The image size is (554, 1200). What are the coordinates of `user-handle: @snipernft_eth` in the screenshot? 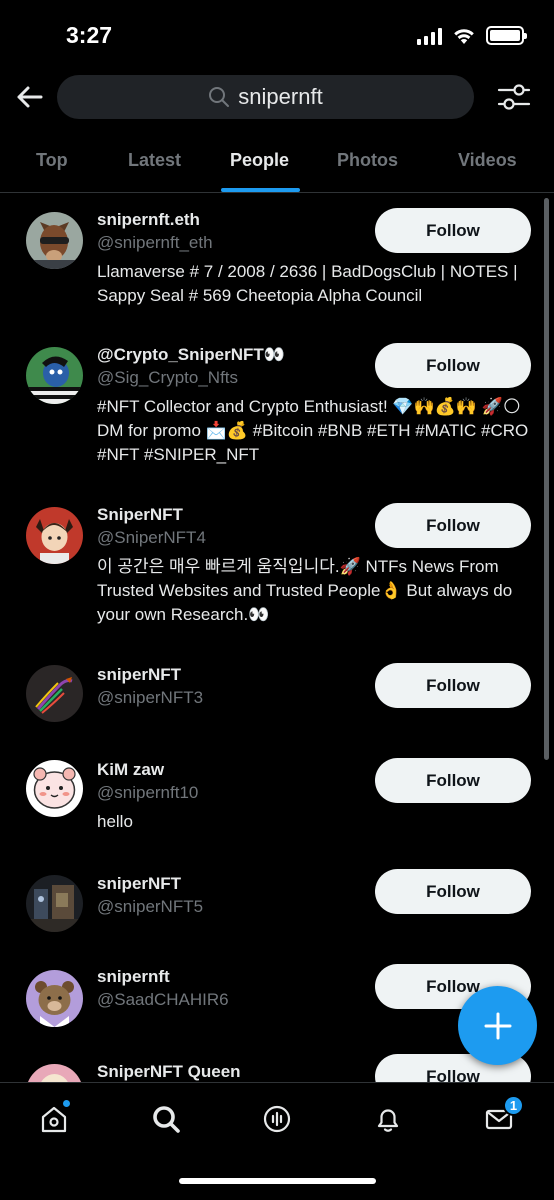 It's located at (155, 242).